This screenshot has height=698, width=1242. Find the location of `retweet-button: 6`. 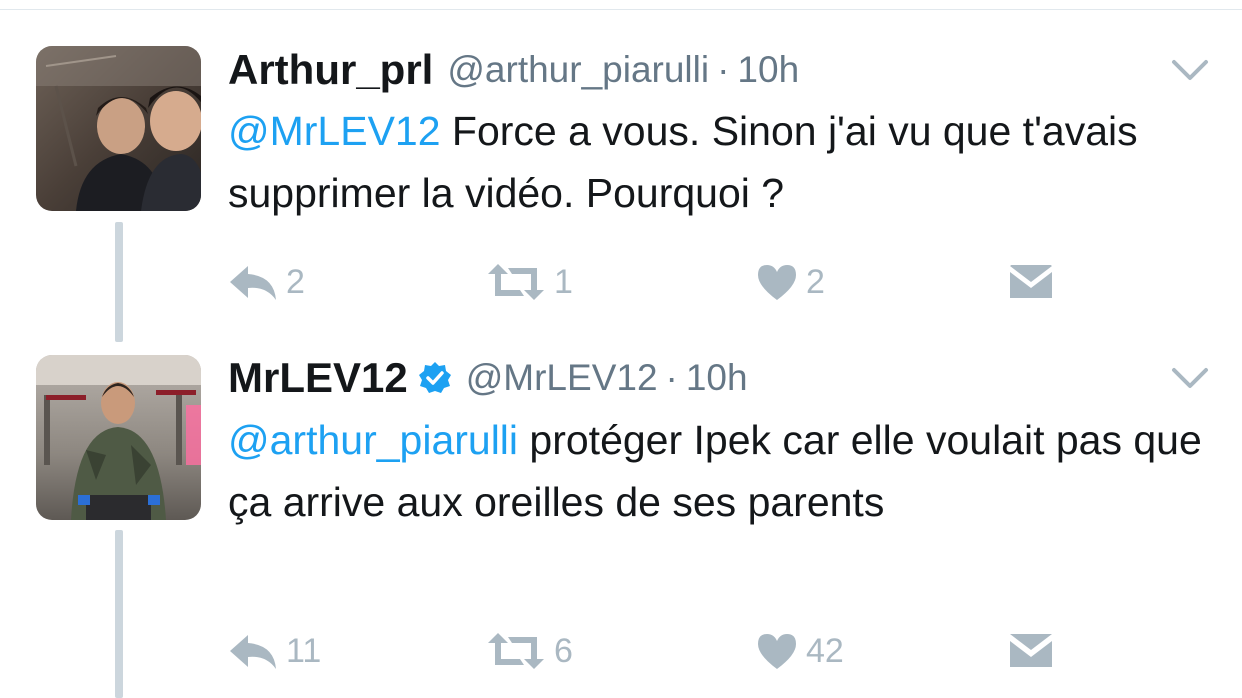

retweet-button: 6 is located at coordinates (529, 651).